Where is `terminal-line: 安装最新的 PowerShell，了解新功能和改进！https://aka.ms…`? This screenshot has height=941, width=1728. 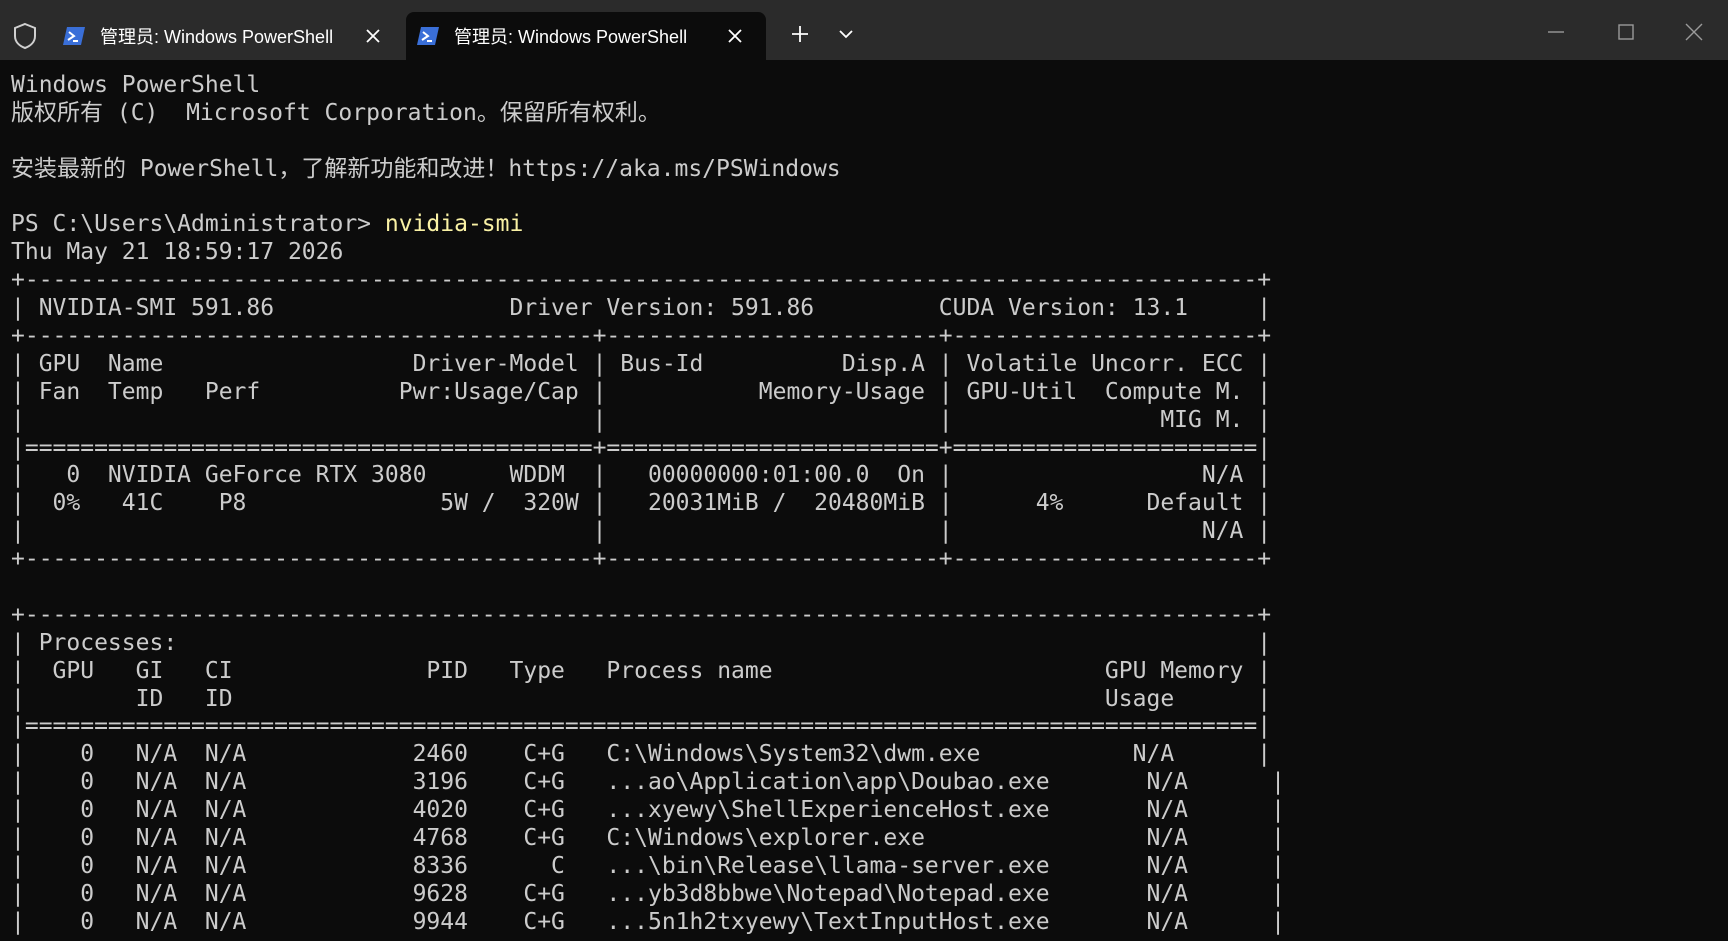 terminal-line: 安装最新的 PowerShell，了解新功能和改进！https://aka.ms… is located at coordinates (426, 168).